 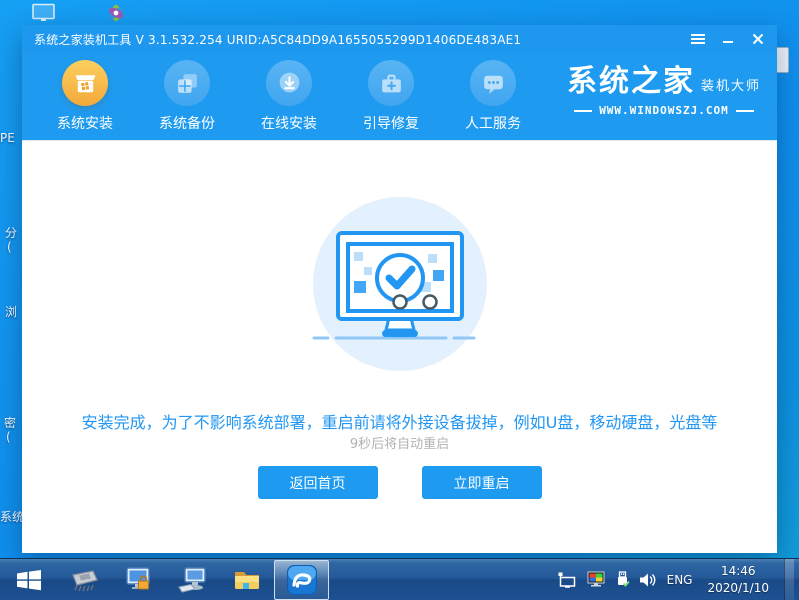 I want to click on nav-item-support: 人工服务, so click(x=493, y=96).